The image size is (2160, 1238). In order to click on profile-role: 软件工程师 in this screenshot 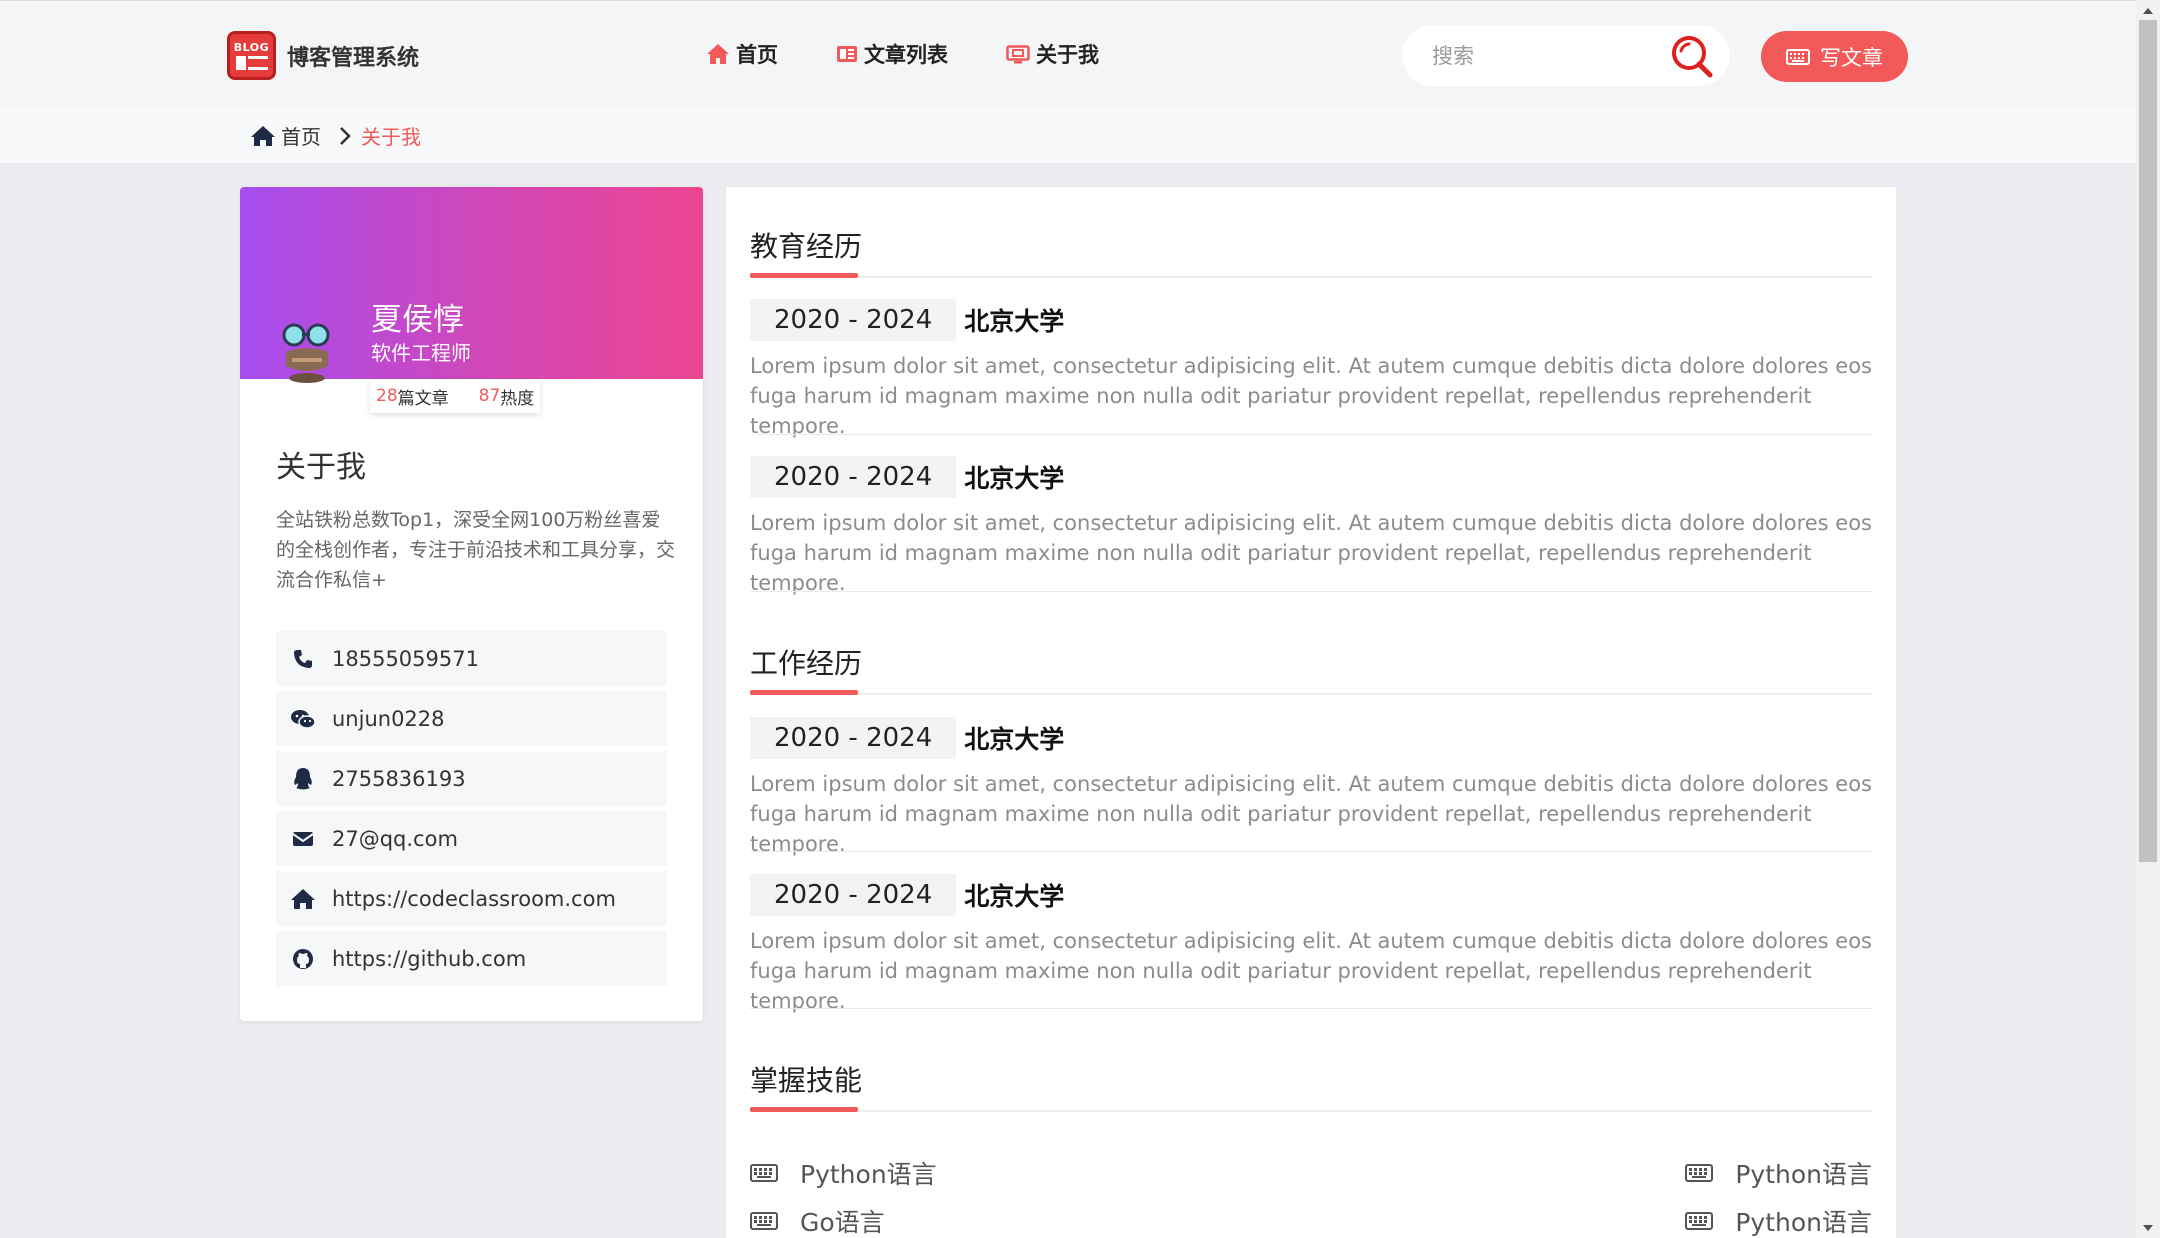, I will do `click(421, 353)`.